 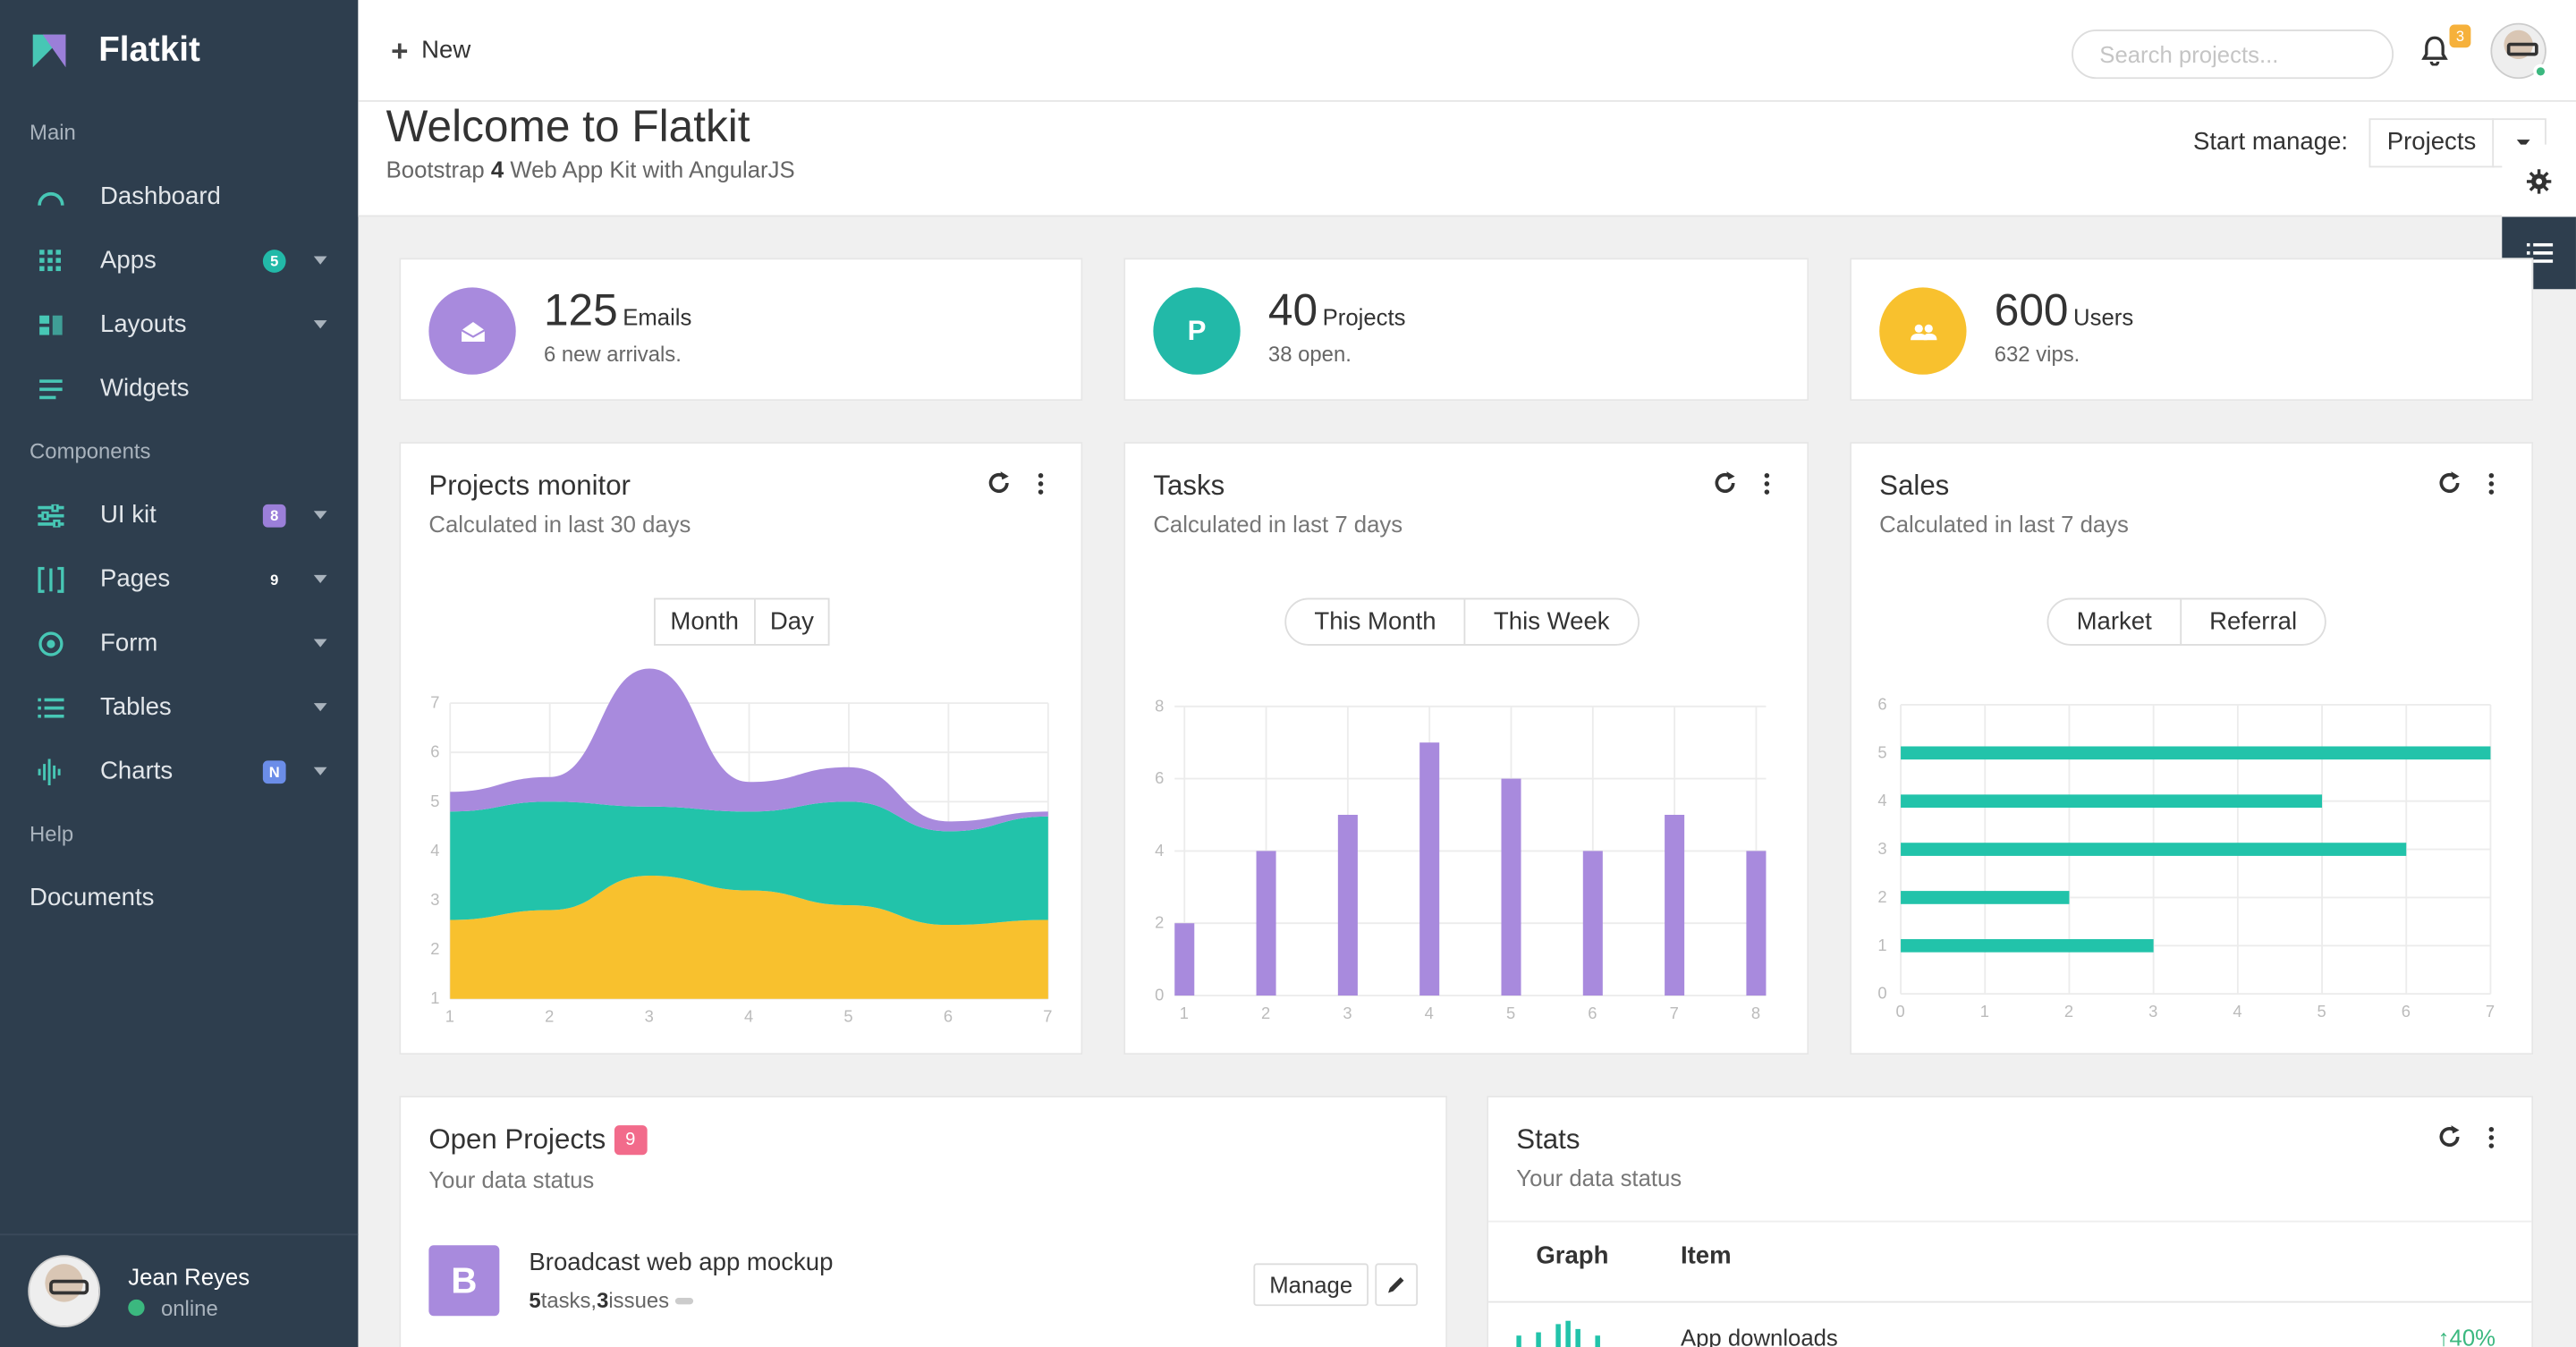 I want to click on edit-button, so click(x=1397, y=1285).